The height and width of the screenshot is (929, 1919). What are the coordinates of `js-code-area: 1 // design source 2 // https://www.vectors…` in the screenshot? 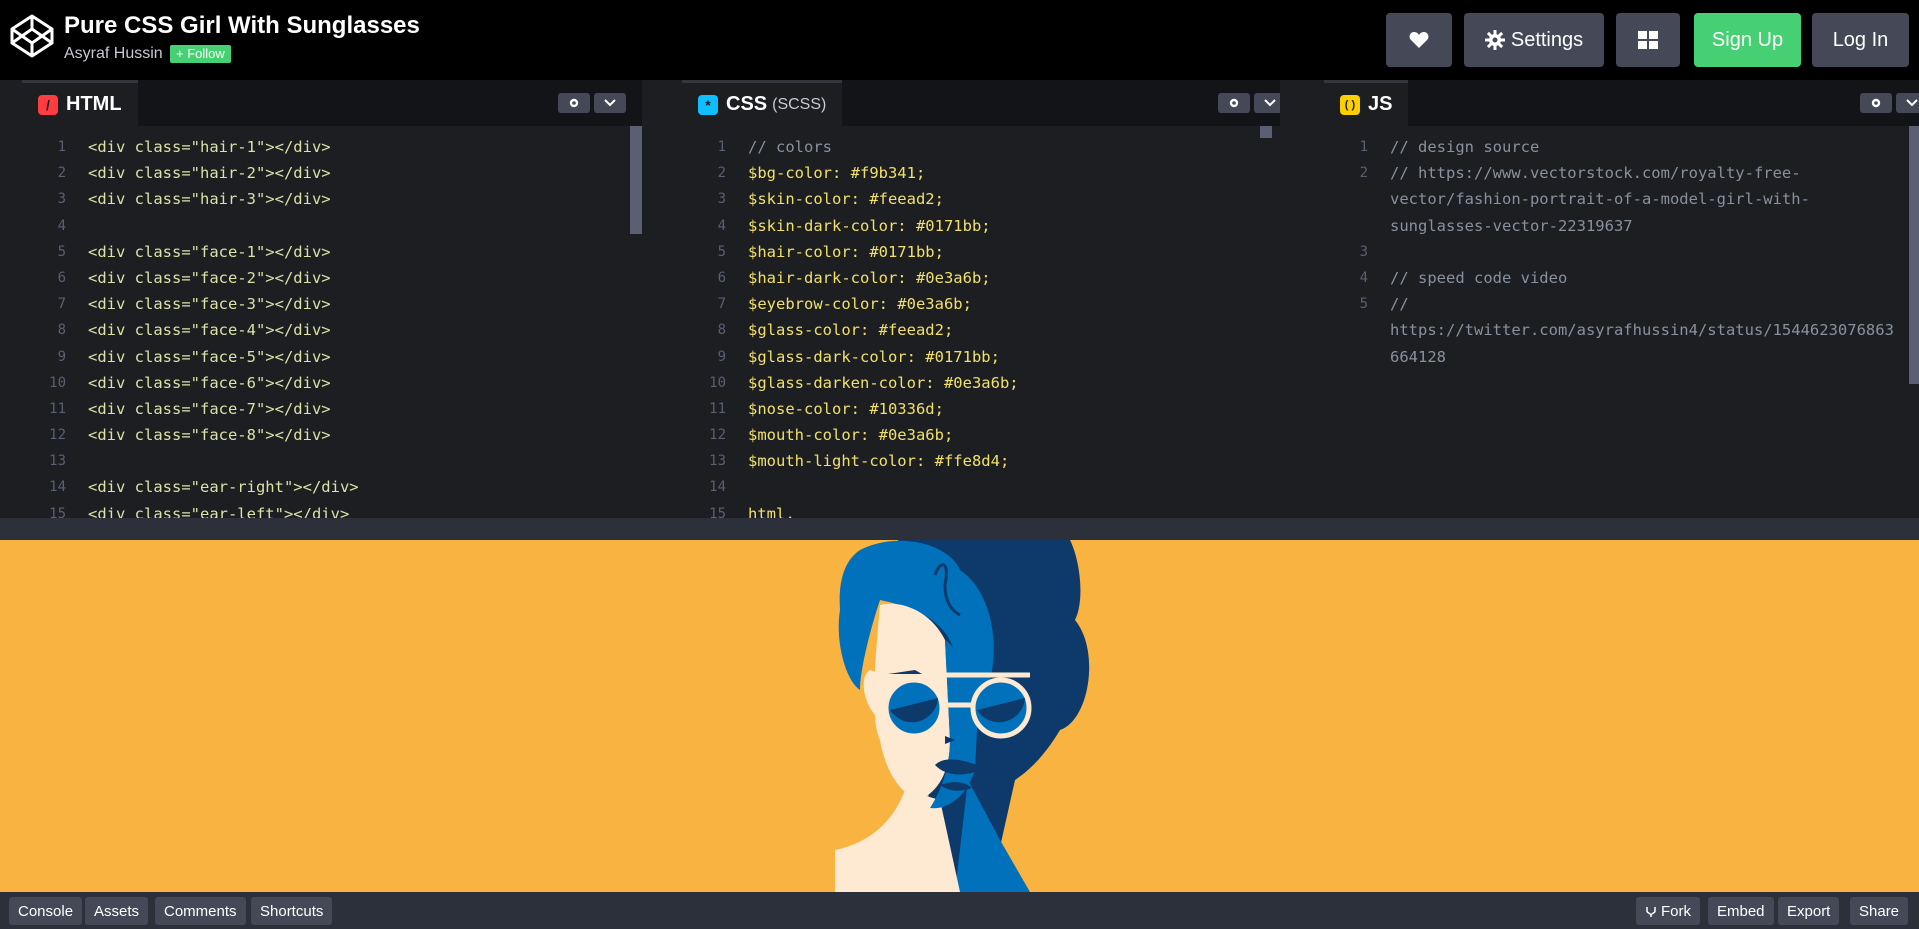 It's located at (1621, 322).